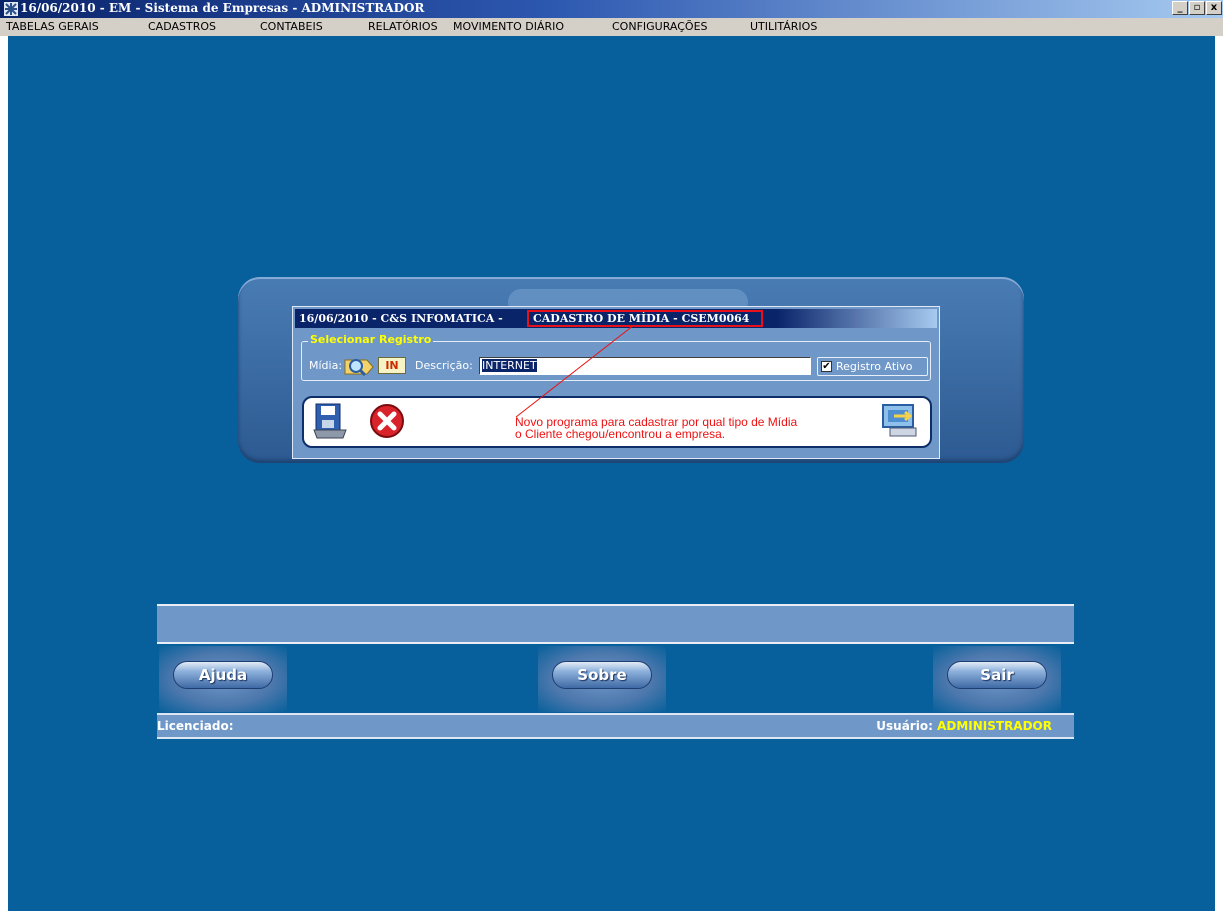 The width and height of the screenshot is (1223, 911). I want to click on sobre-button-frame: Sobre, so click(602, 679).